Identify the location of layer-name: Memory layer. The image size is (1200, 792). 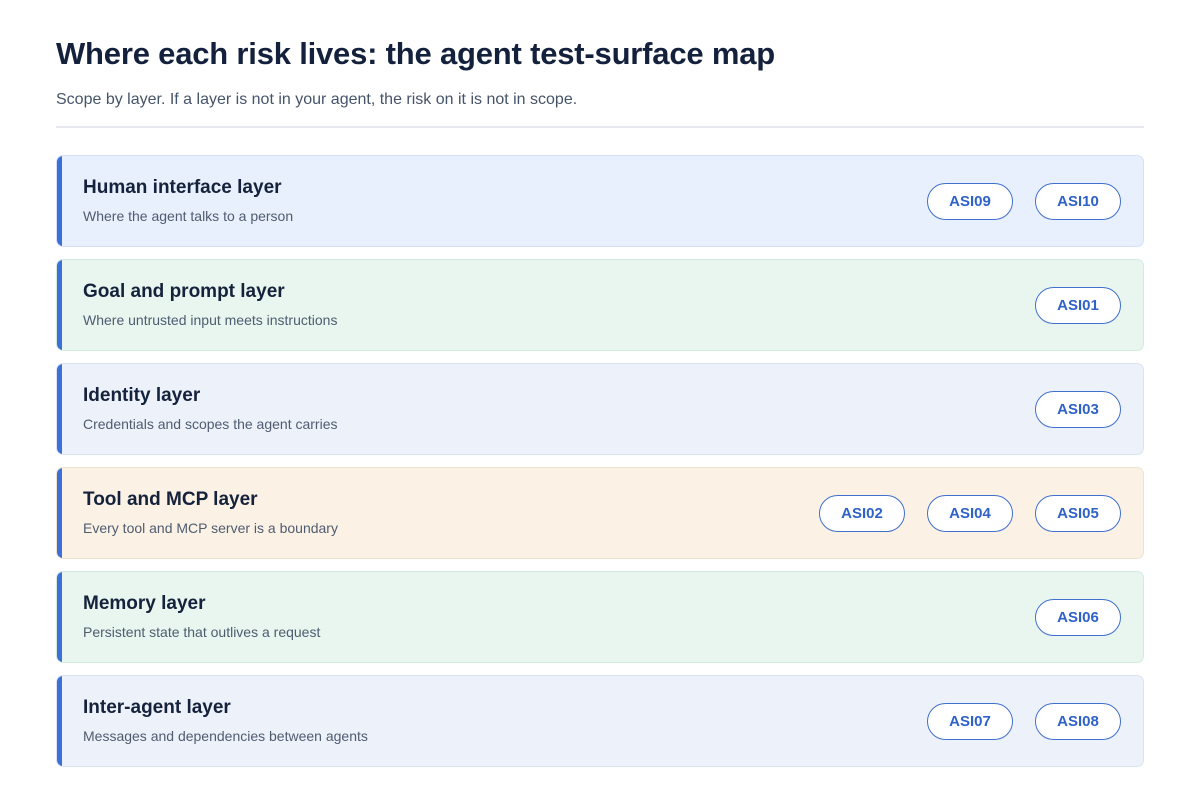
(144, 603).